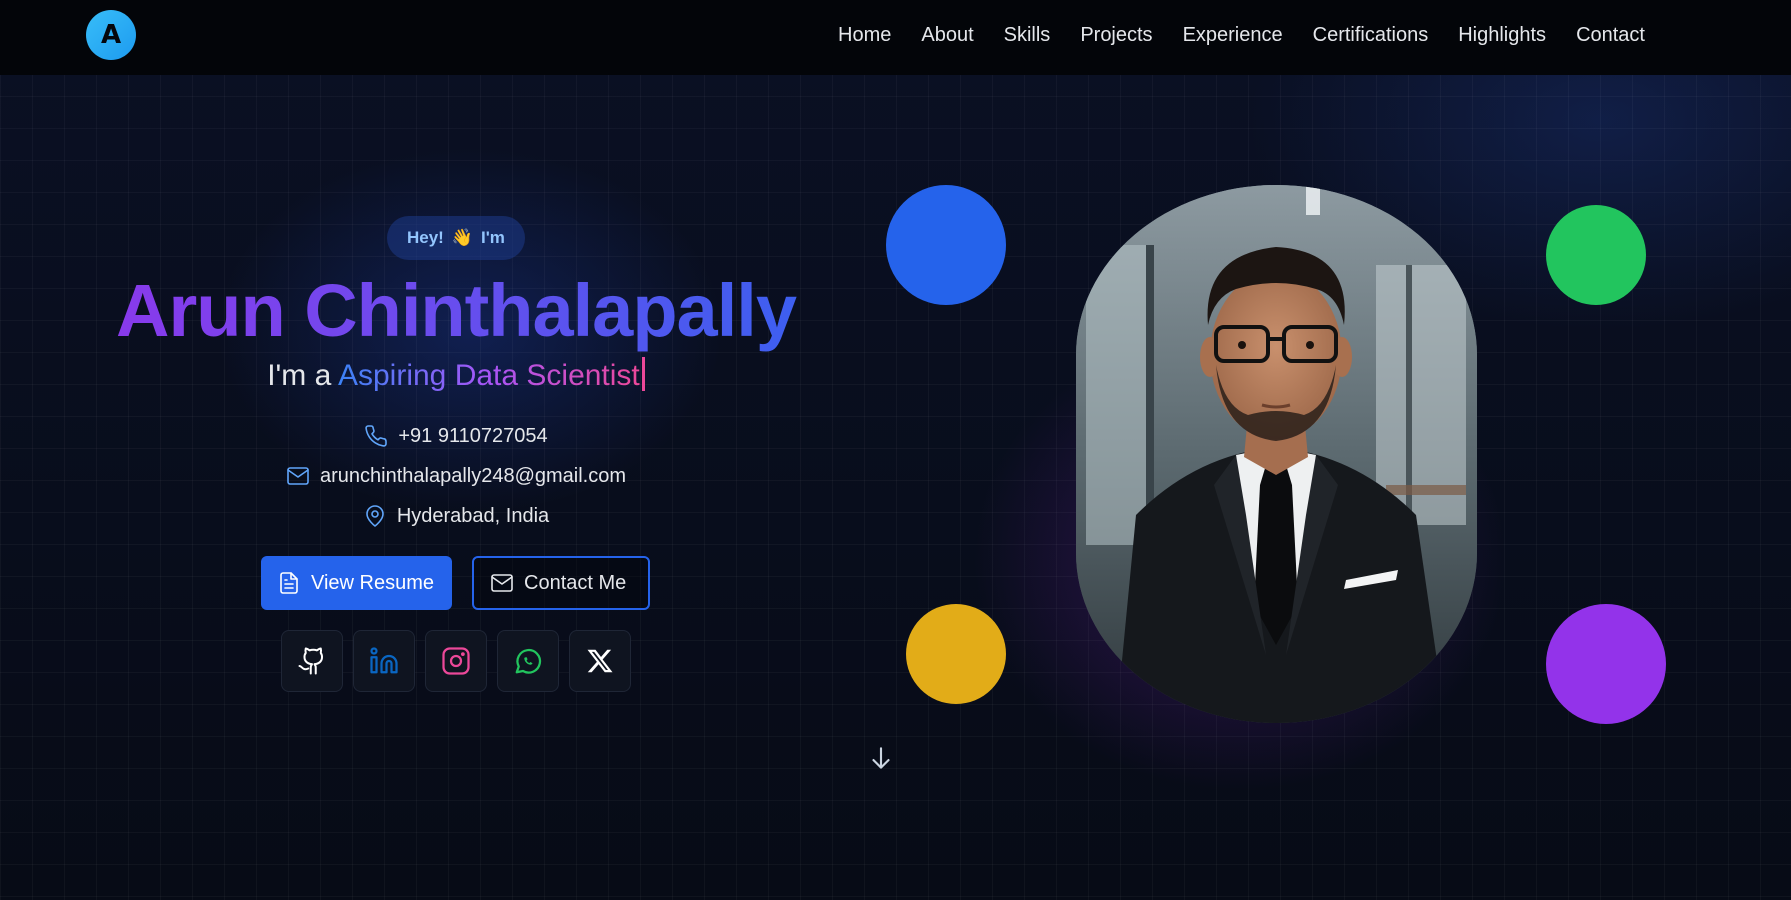  I want to click on nav-link-certifications: Certifications, so click(1371, 35).